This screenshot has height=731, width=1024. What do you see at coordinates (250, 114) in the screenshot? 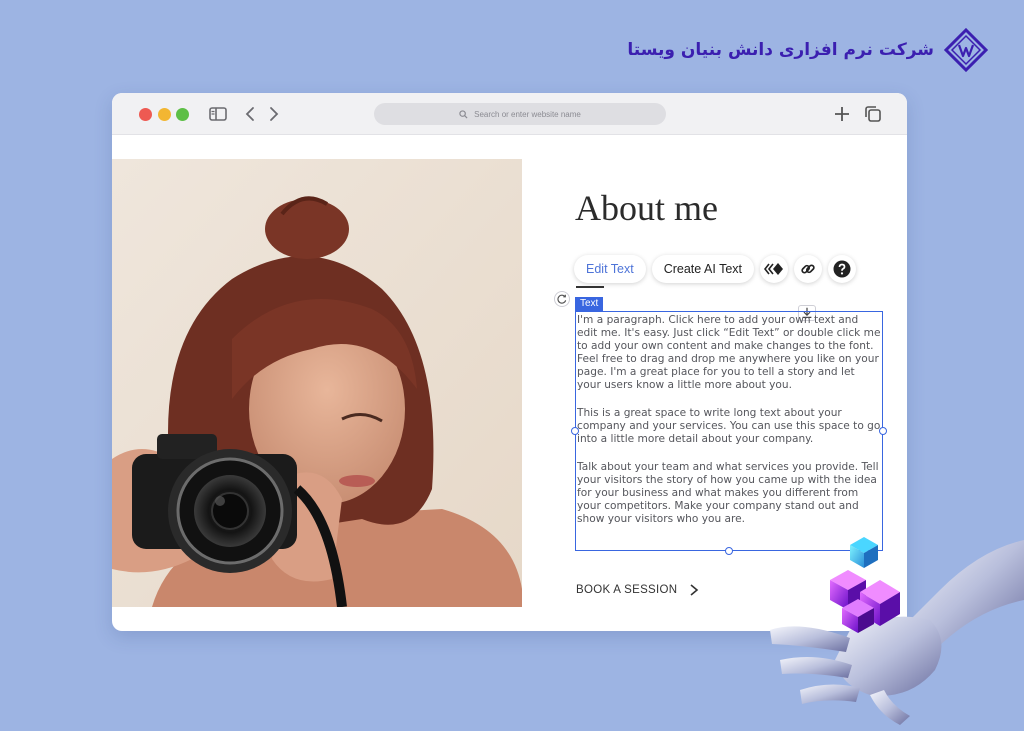
I see `back-icon` at bounding box center [250, 114].